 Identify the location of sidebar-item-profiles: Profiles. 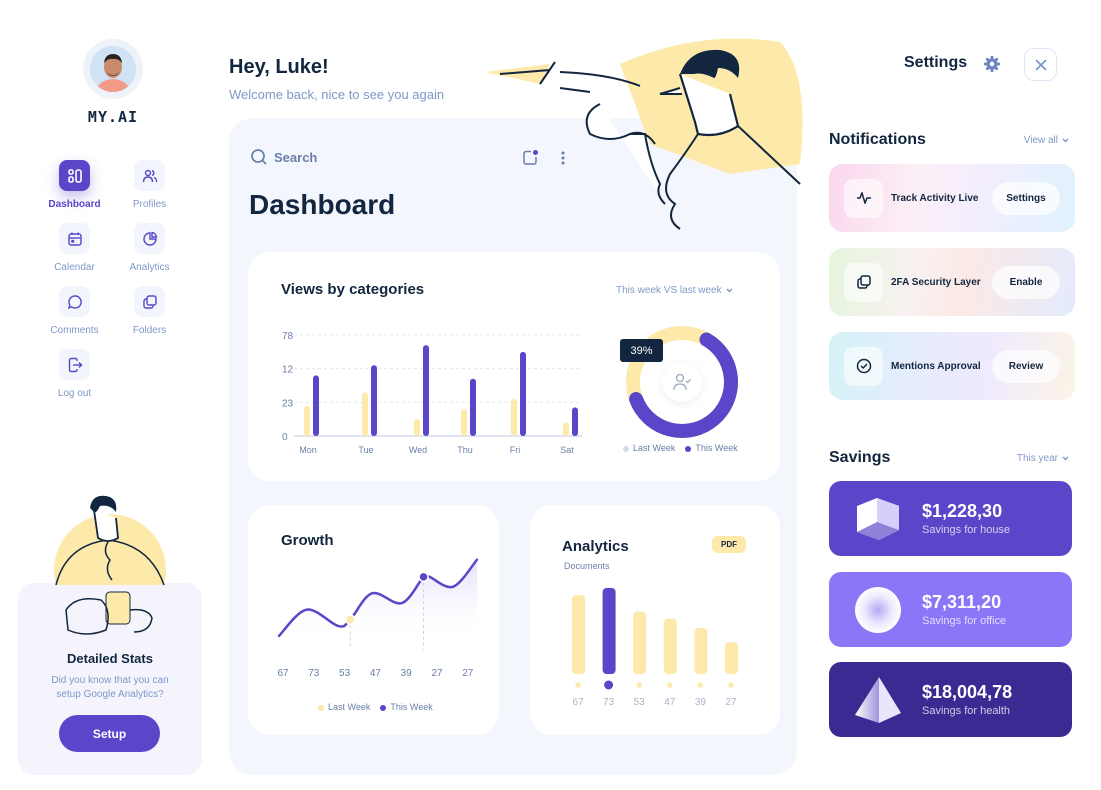
(149, 185).